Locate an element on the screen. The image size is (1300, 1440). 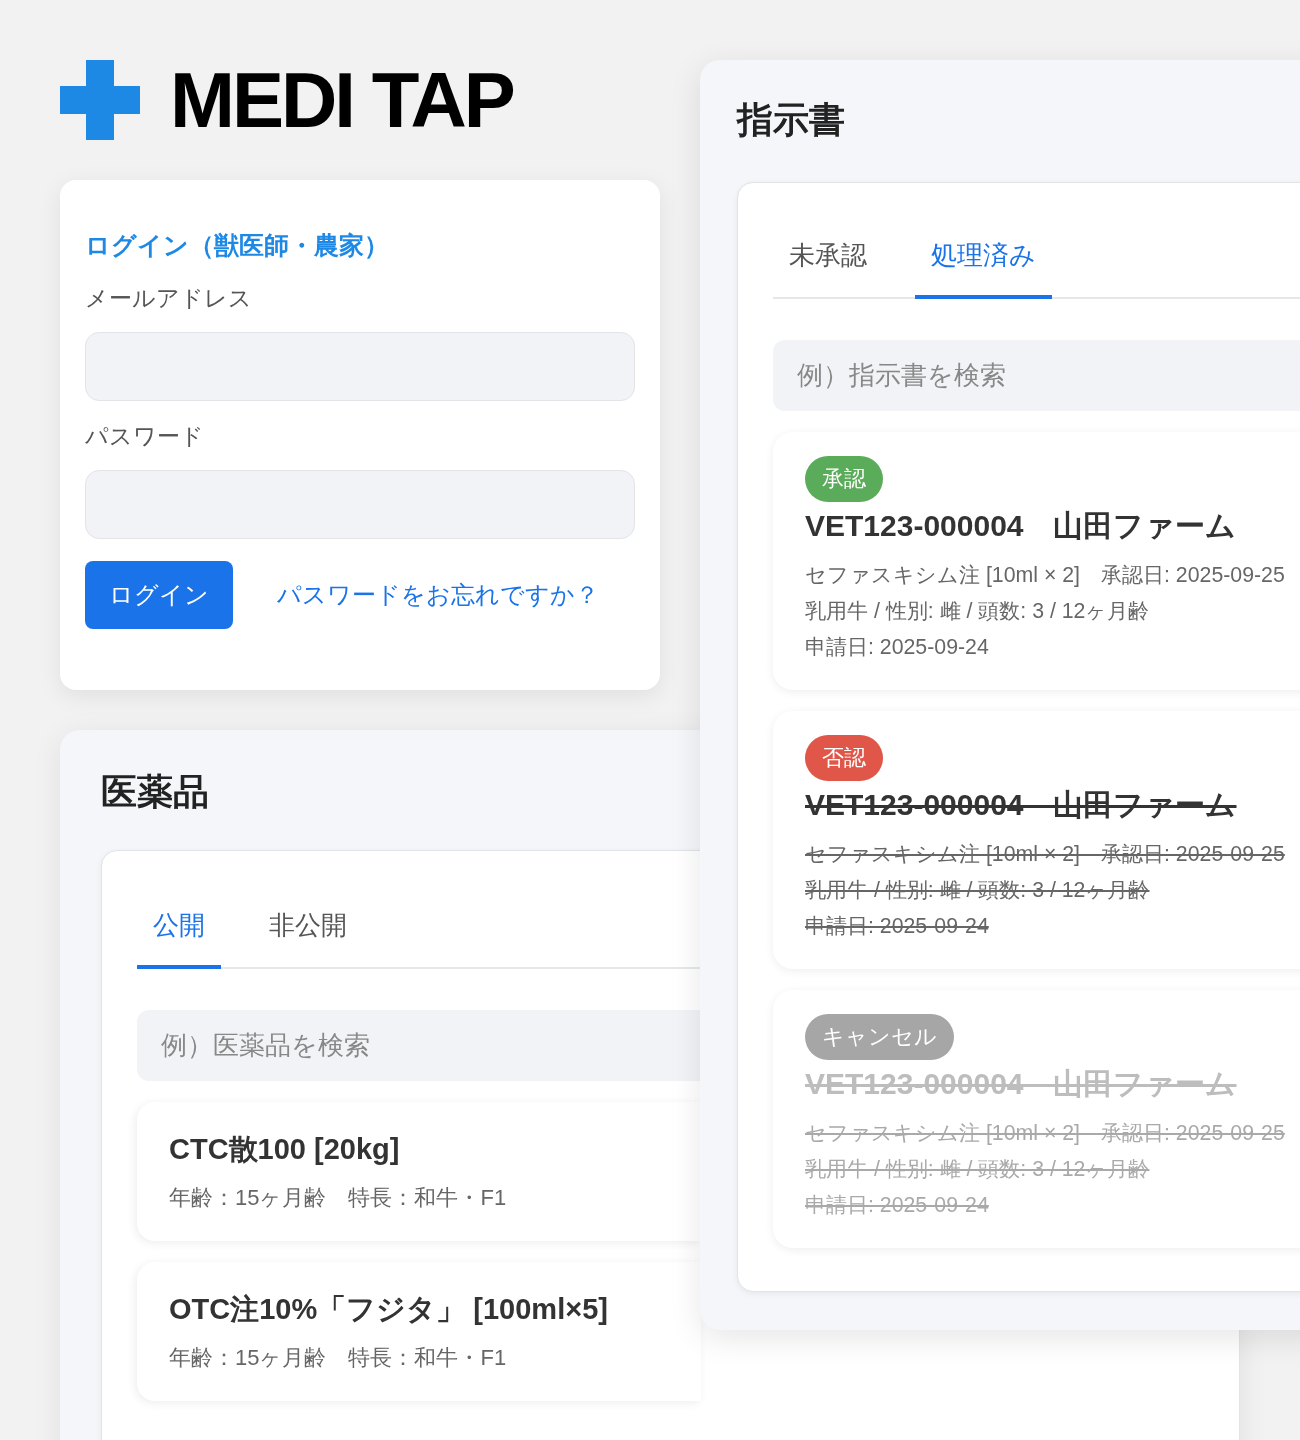
status-badge: キャンセル is located at coordinates (879, 1037).